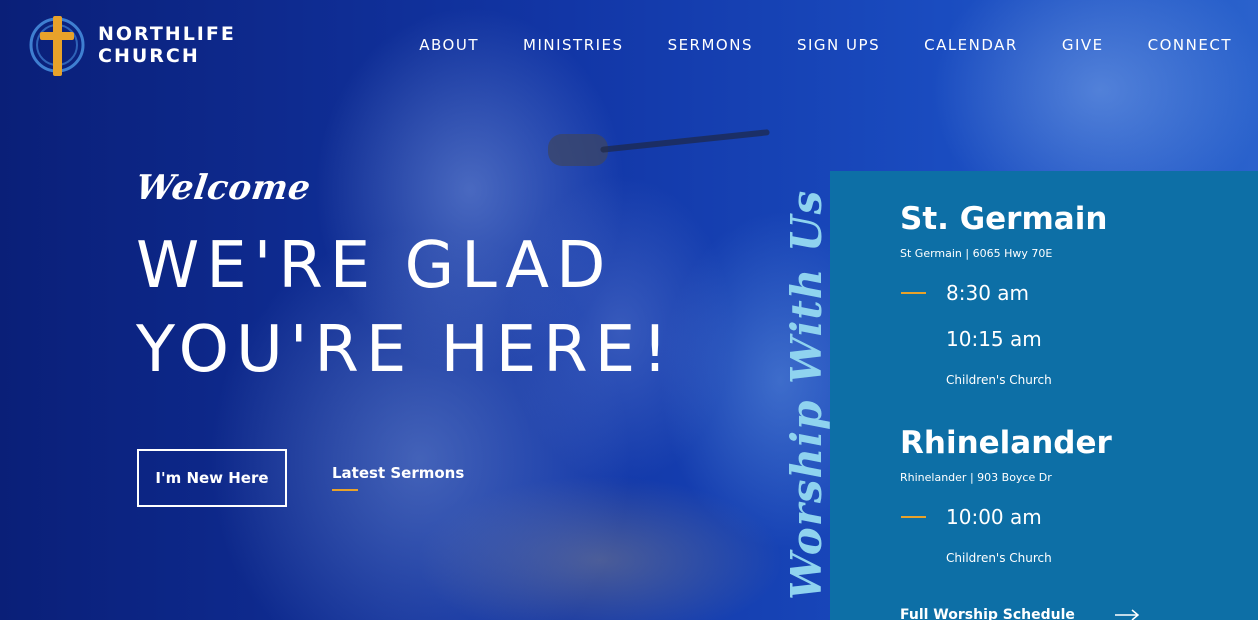 The image size is (1258, 620). I want to click on location-name-st-germain: St. Germain, so click(1004, 219).